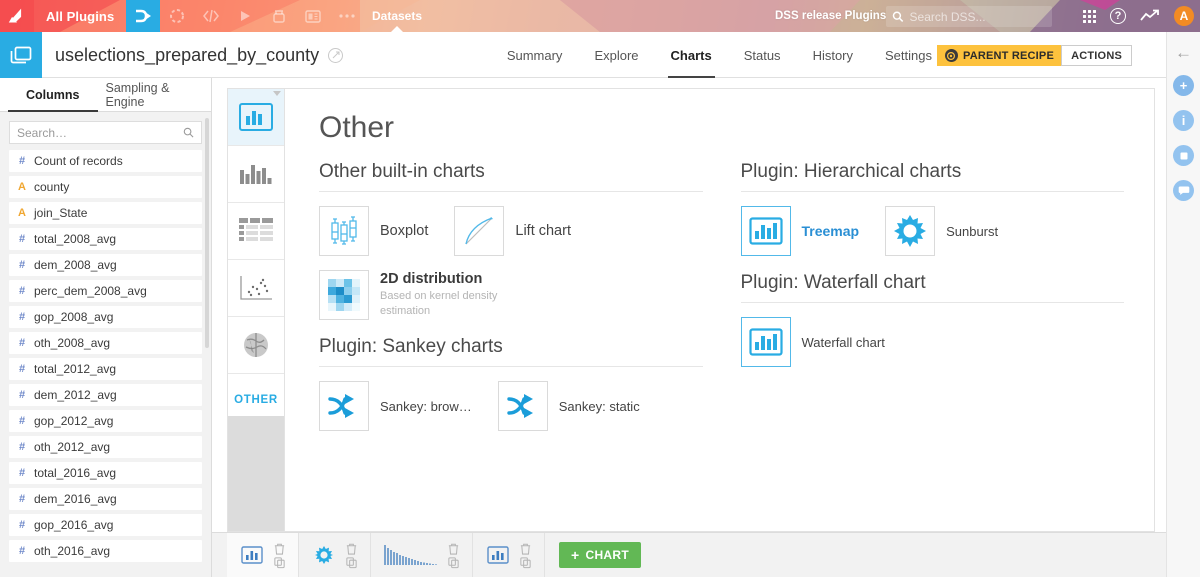 This screenshot has height=577, width=1200. I want to click on code-icon, so click(211, 16).